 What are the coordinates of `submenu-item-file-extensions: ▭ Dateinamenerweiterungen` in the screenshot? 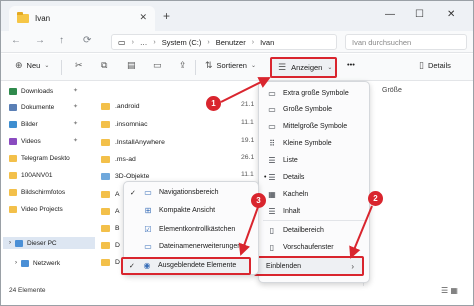 It's located at (185, 246).